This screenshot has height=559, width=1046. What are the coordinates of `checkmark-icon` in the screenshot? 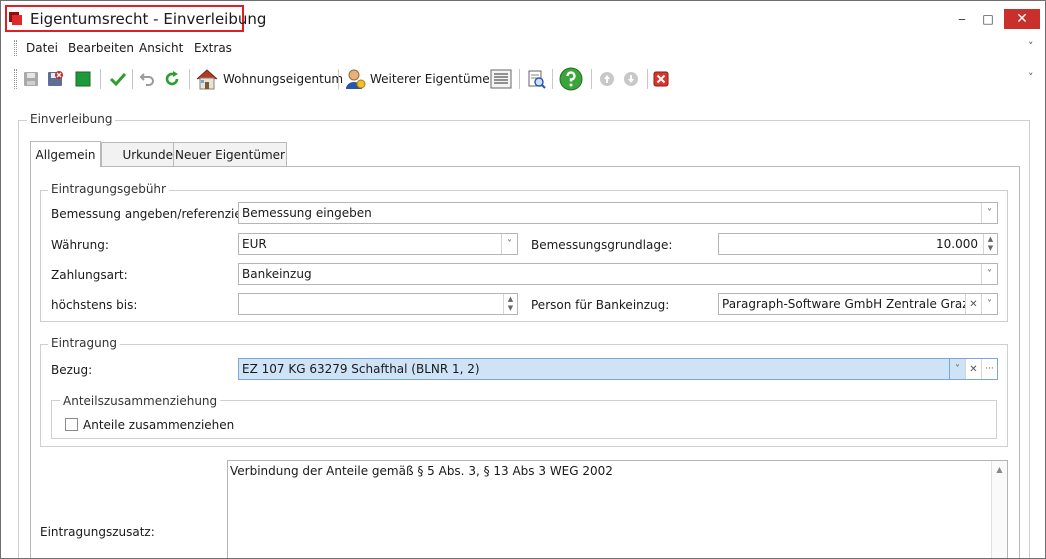 It's located at (118, 79).